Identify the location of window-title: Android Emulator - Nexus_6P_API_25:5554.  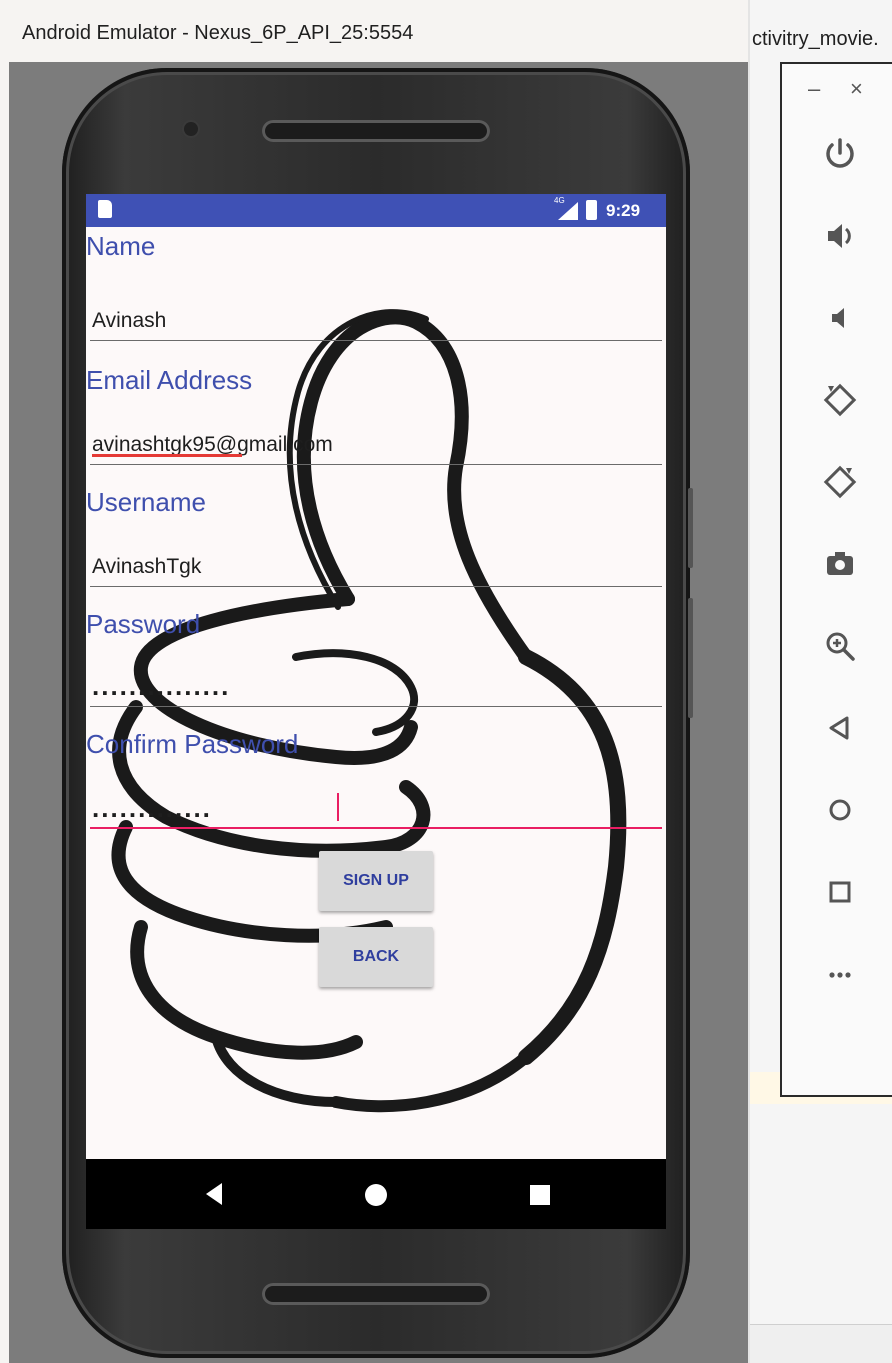
(218, 33).